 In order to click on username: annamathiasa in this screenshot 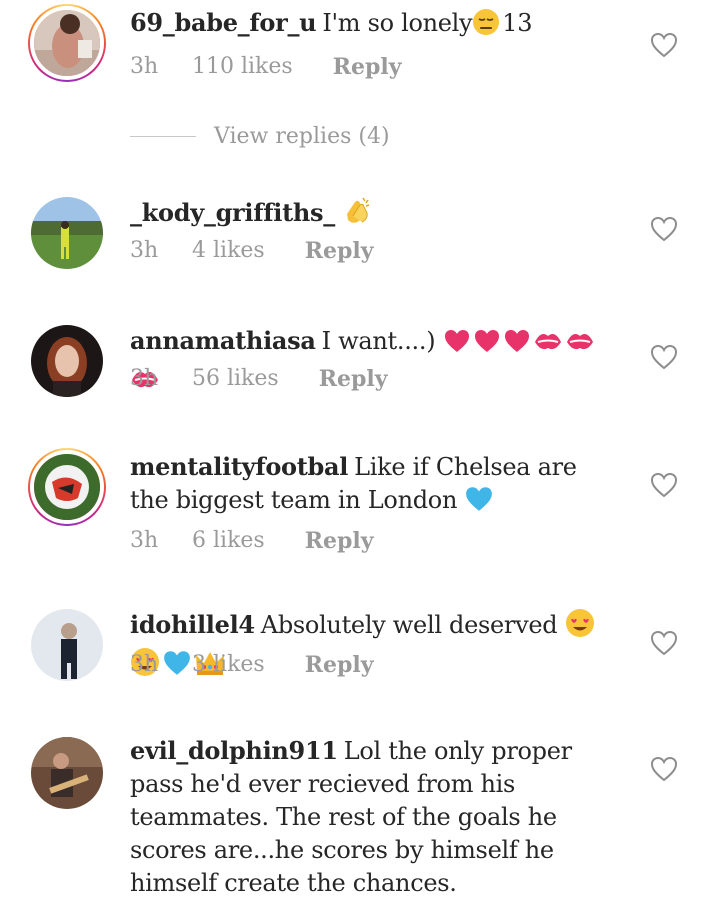, I will do `click(223, 340)`.